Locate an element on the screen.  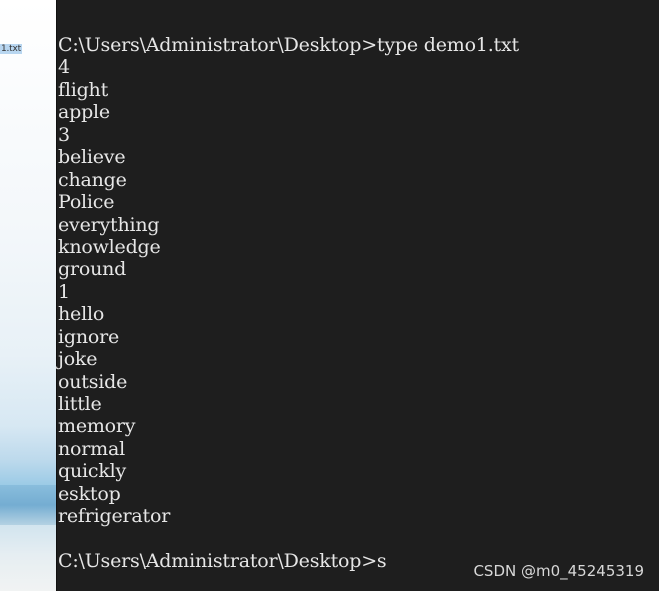
console-output-line: normal is located at coordinates (91, 448).